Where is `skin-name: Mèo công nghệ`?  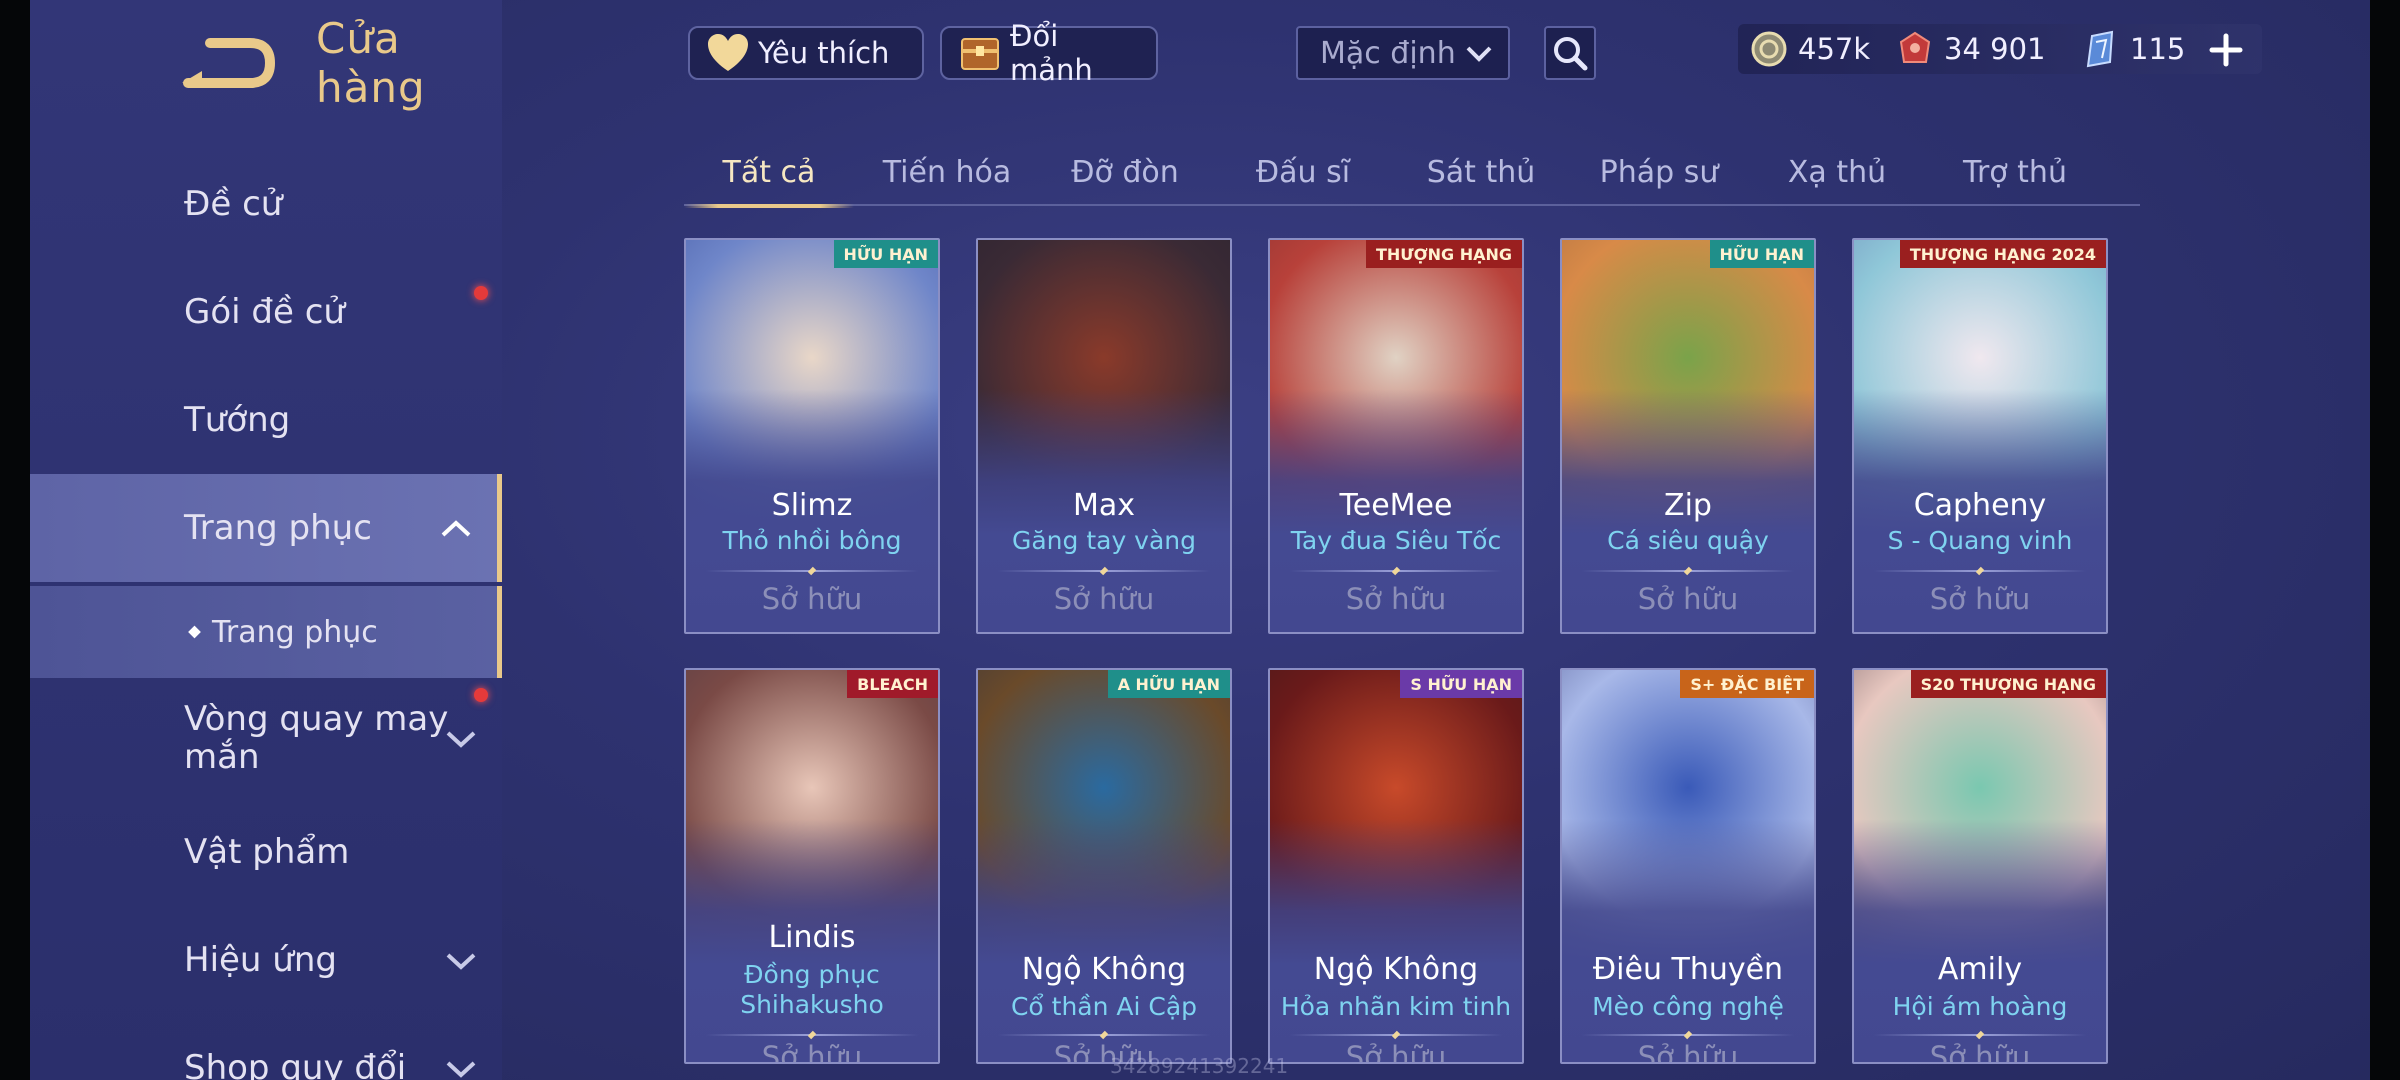
skin-name: Mèo công nghệ is located at coordinates (1688, 1006).